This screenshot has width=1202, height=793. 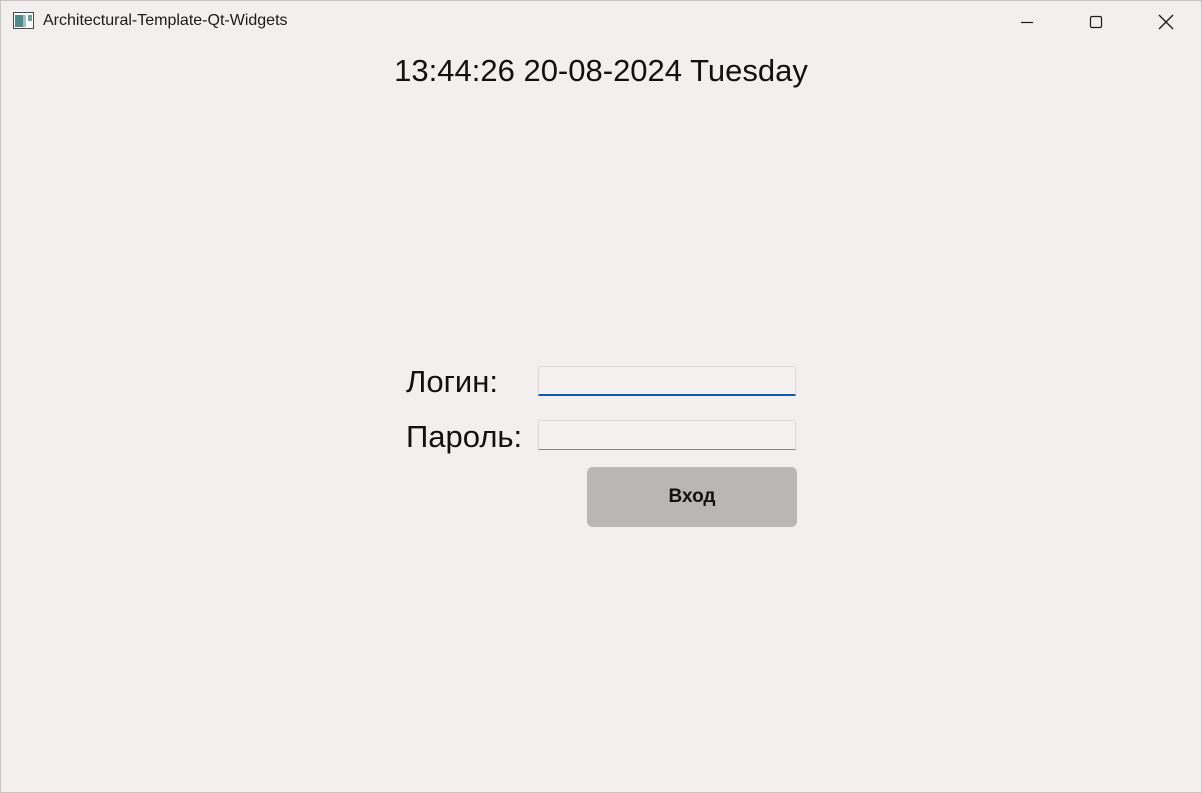 What do you see at coordinates (667, 381) in the screenshot?
I see `login-input` at bounding box center [667, 381].